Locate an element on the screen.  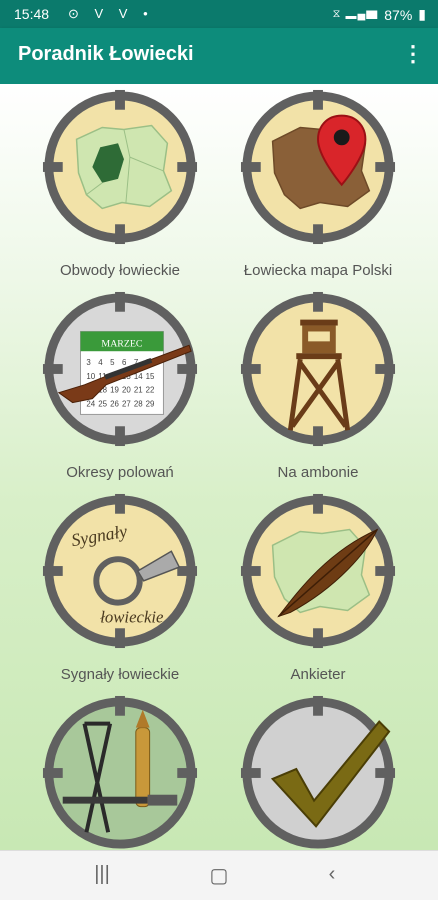
status-right: ⧖ ▂▄▆ 87% ▮ is located at coordinates (379, 14).